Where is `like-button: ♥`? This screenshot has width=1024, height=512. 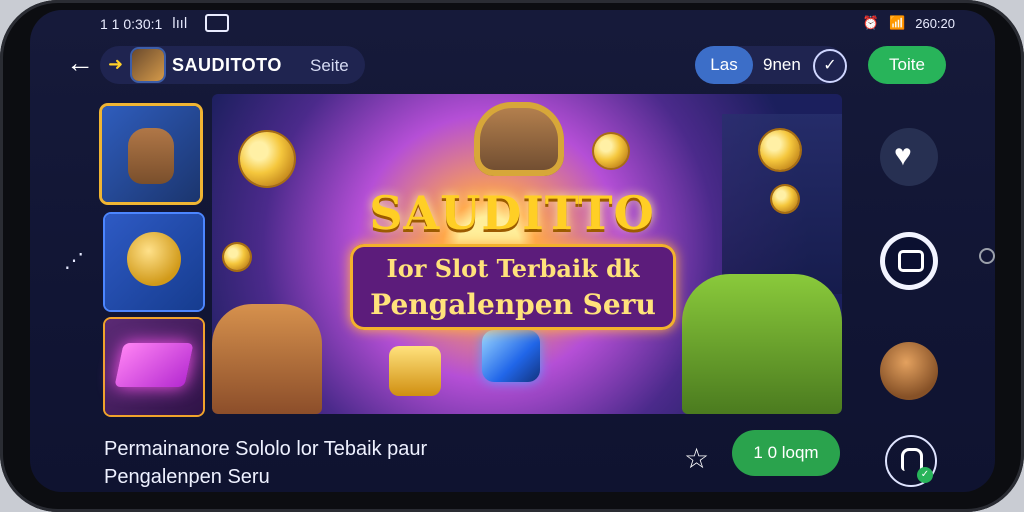
like-button: ♥ is located at coordinates (909, 157).